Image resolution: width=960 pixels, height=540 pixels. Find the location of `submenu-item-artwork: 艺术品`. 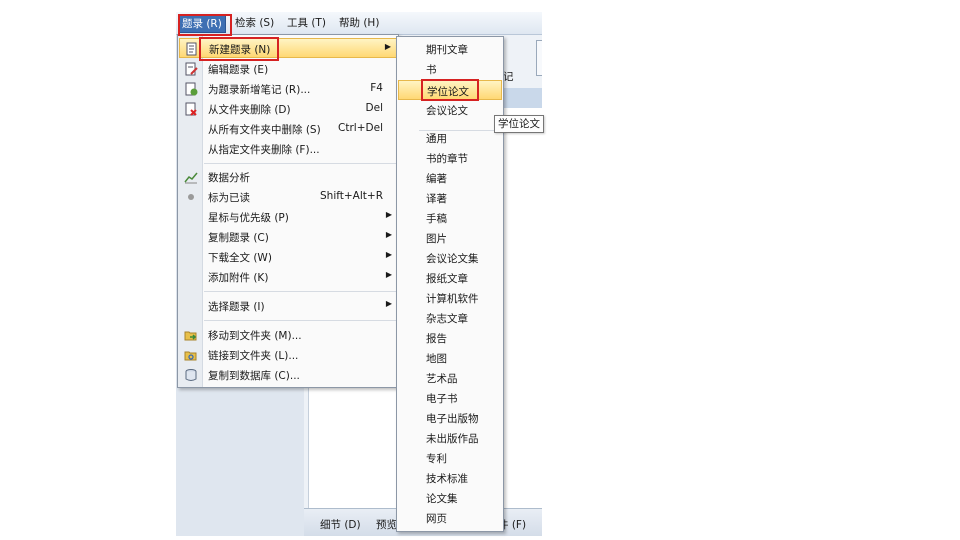

submenu-item-artwork: 艺术品 is located at coordinates (450, 378).